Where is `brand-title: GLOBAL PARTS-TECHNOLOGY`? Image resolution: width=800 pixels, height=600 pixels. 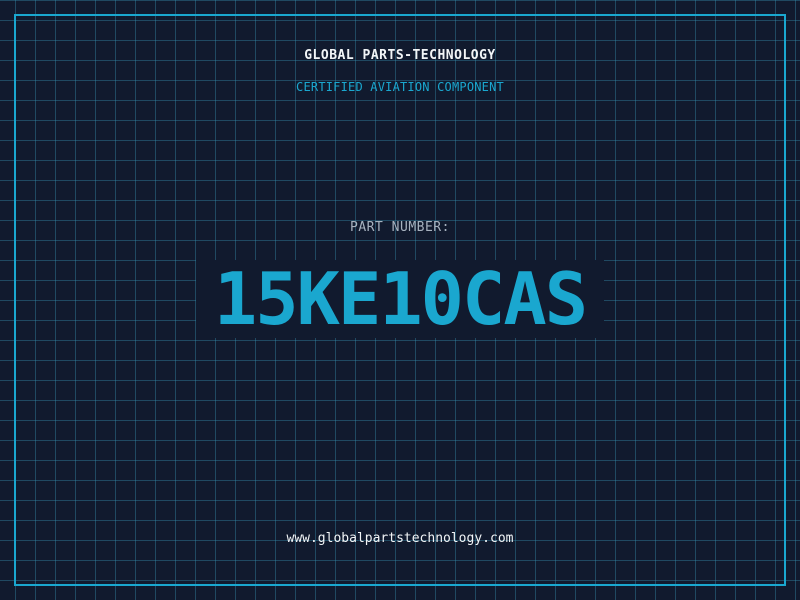 brand-title: GLOBAL PARTS-TECHNOLOGY is located at coordinates (400, 55).